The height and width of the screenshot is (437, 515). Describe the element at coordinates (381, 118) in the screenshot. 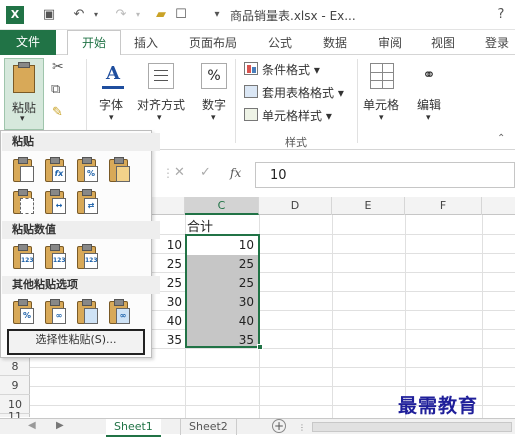

I see `cells-dropdown-icon: ▾` at that location.